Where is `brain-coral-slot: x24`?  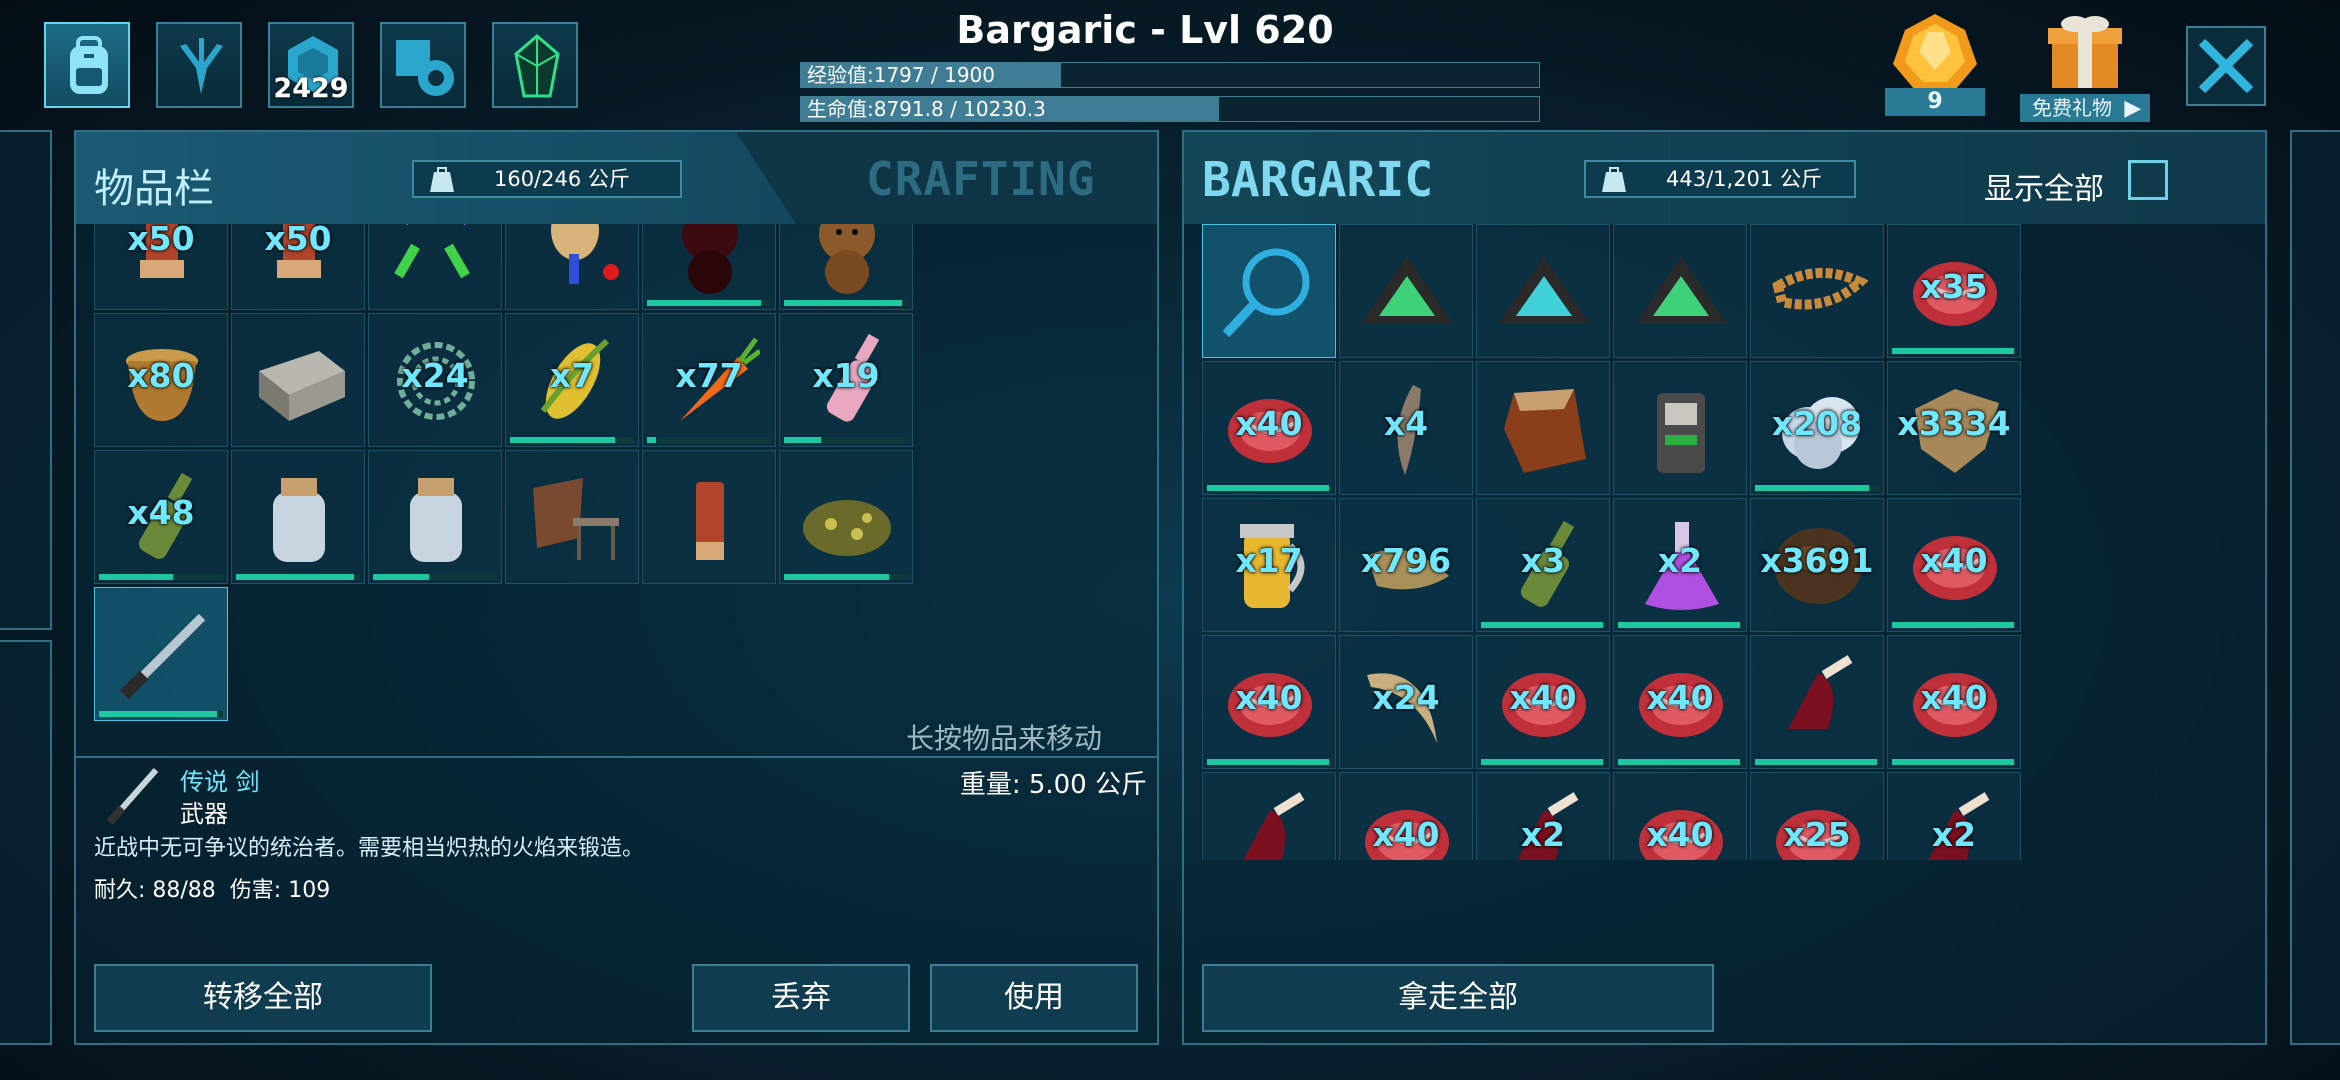
brain-coral-slot: x24 is located at coordinates (435, 380).